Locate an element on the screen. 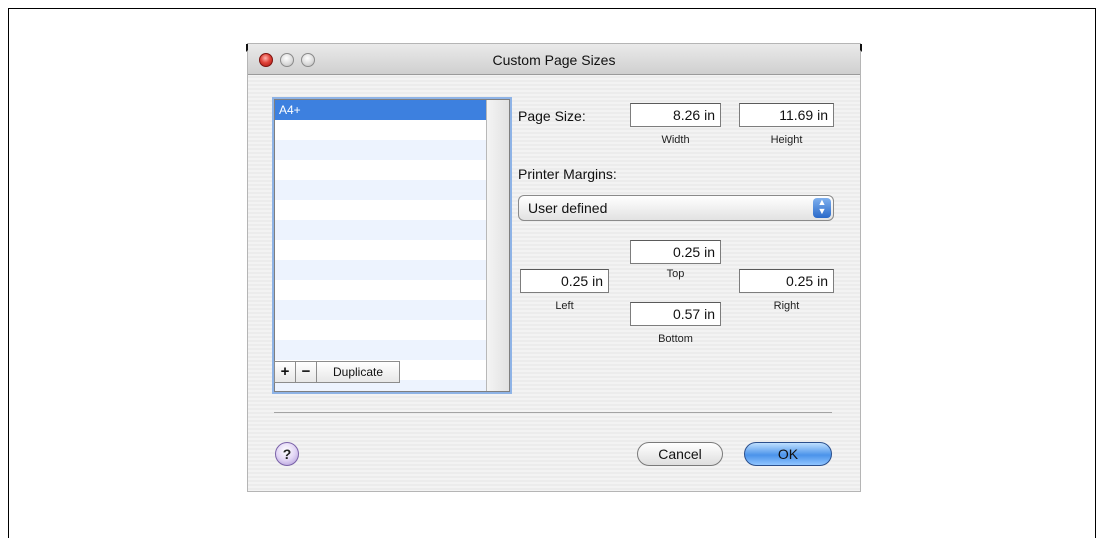 This screenshot has height=538, width=1103. margin-top-field: 0.25 in is located at coordinates (675, 252).